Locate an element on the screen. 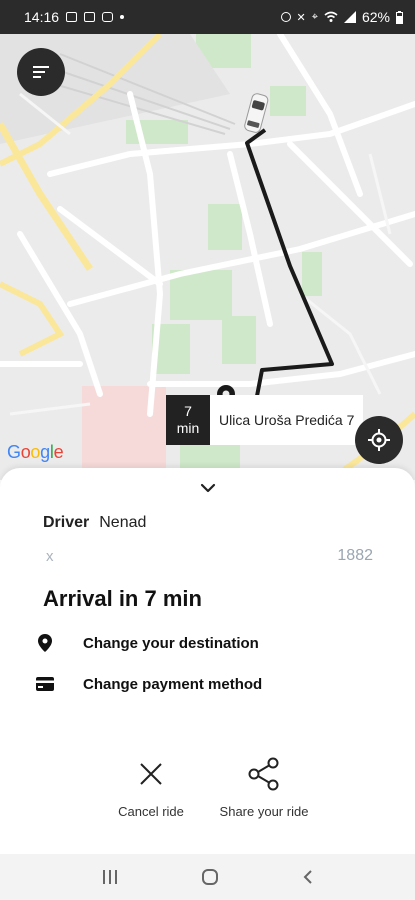 This screenshot has height=900, width=415. cancel-ride-label: Cancel ride is located at coordinates (151, 811).